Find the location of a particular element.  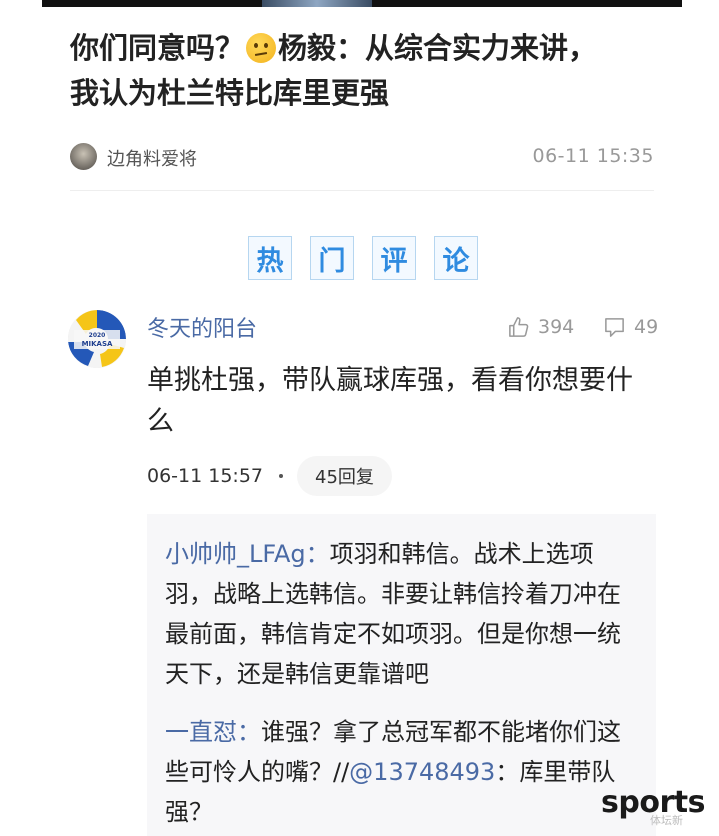

post-time: 06-11 15:35 is located at coordinates (593, 156).